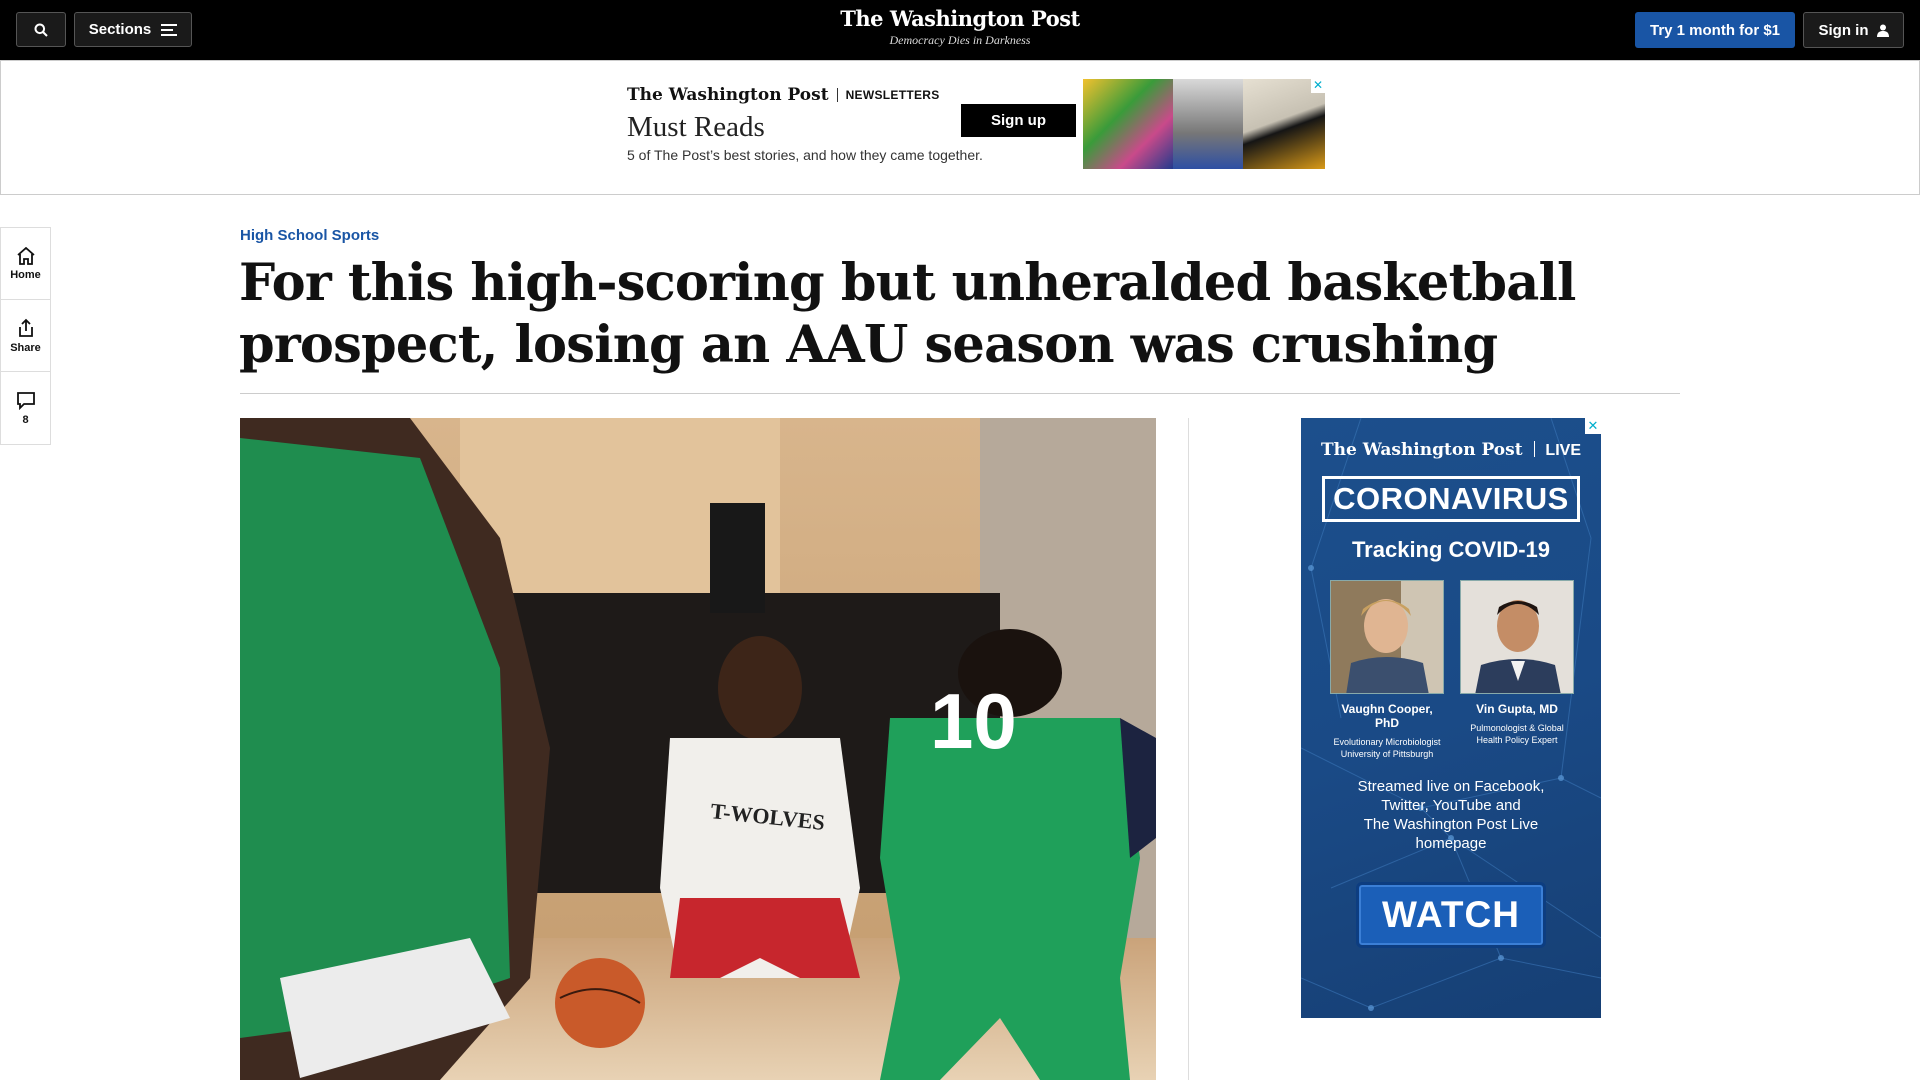 The height and width of the screenshot is (1080, 1920). What do you see at coordinates (25, 327) in the screenshot?
I see `share-icon` at bounding box center [25, 327].